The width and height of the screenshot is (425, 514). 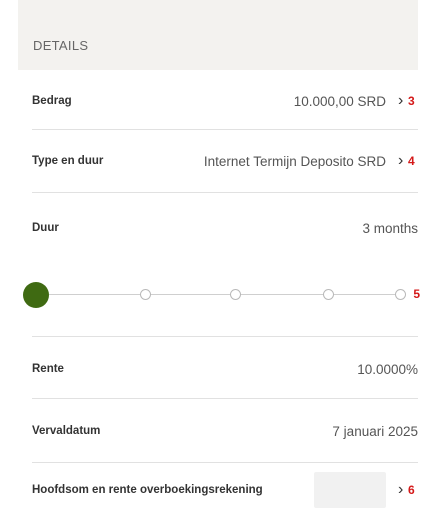 What do you see at coordinates (36, 295) in the screenshot?
I see `slider-knob` at bounding box center [36, 295].